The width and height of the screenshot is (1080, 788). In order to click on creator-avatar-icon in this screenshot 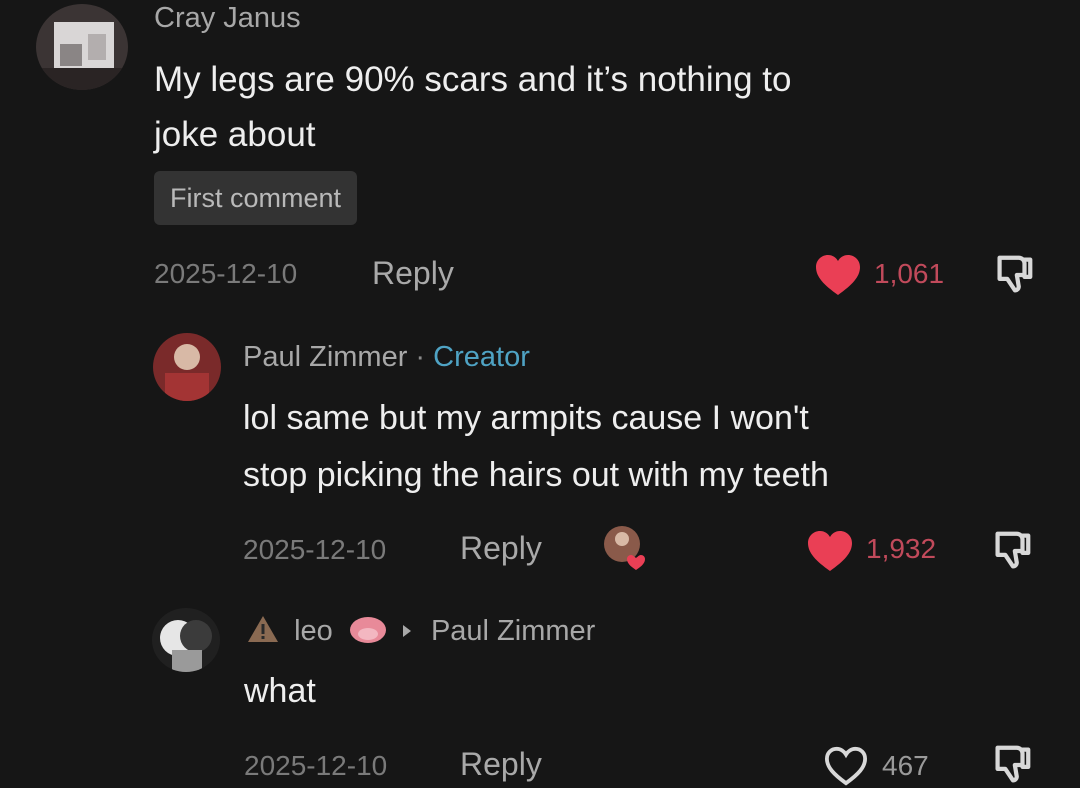, I will do `click(624, 548)`.